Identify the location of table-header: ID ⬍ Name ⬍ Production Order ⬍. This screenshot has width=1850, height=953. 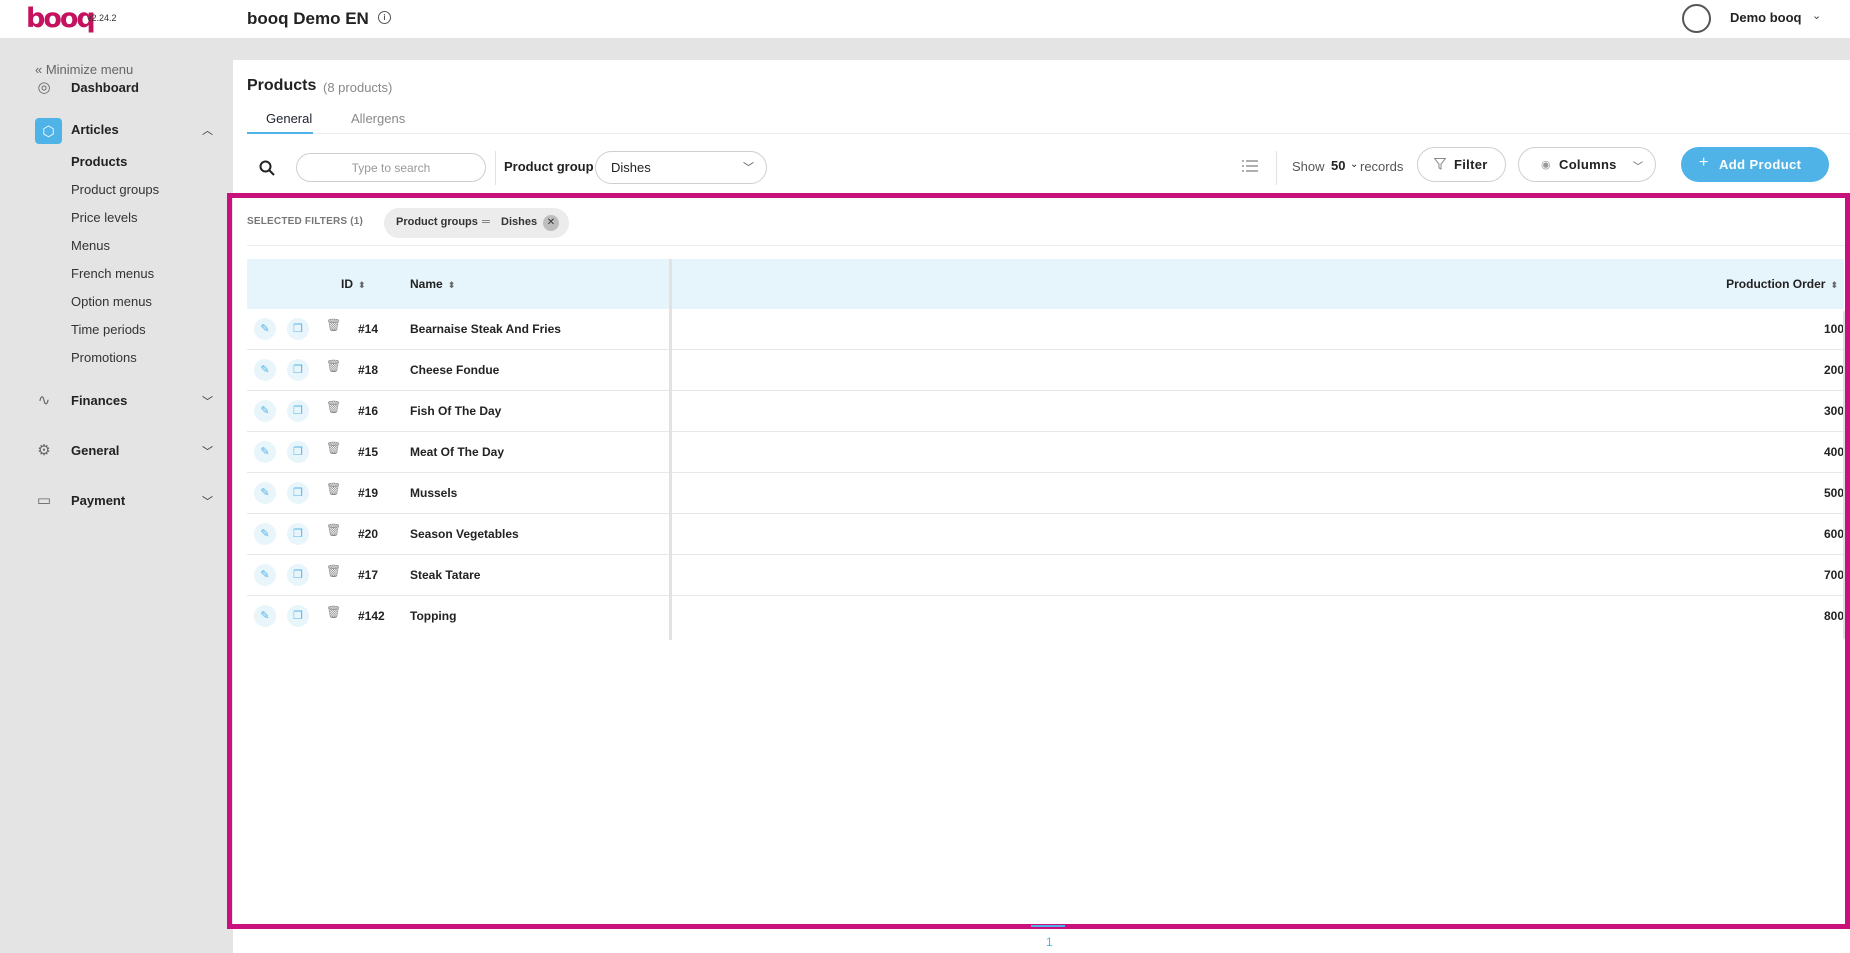
(1045, 284).